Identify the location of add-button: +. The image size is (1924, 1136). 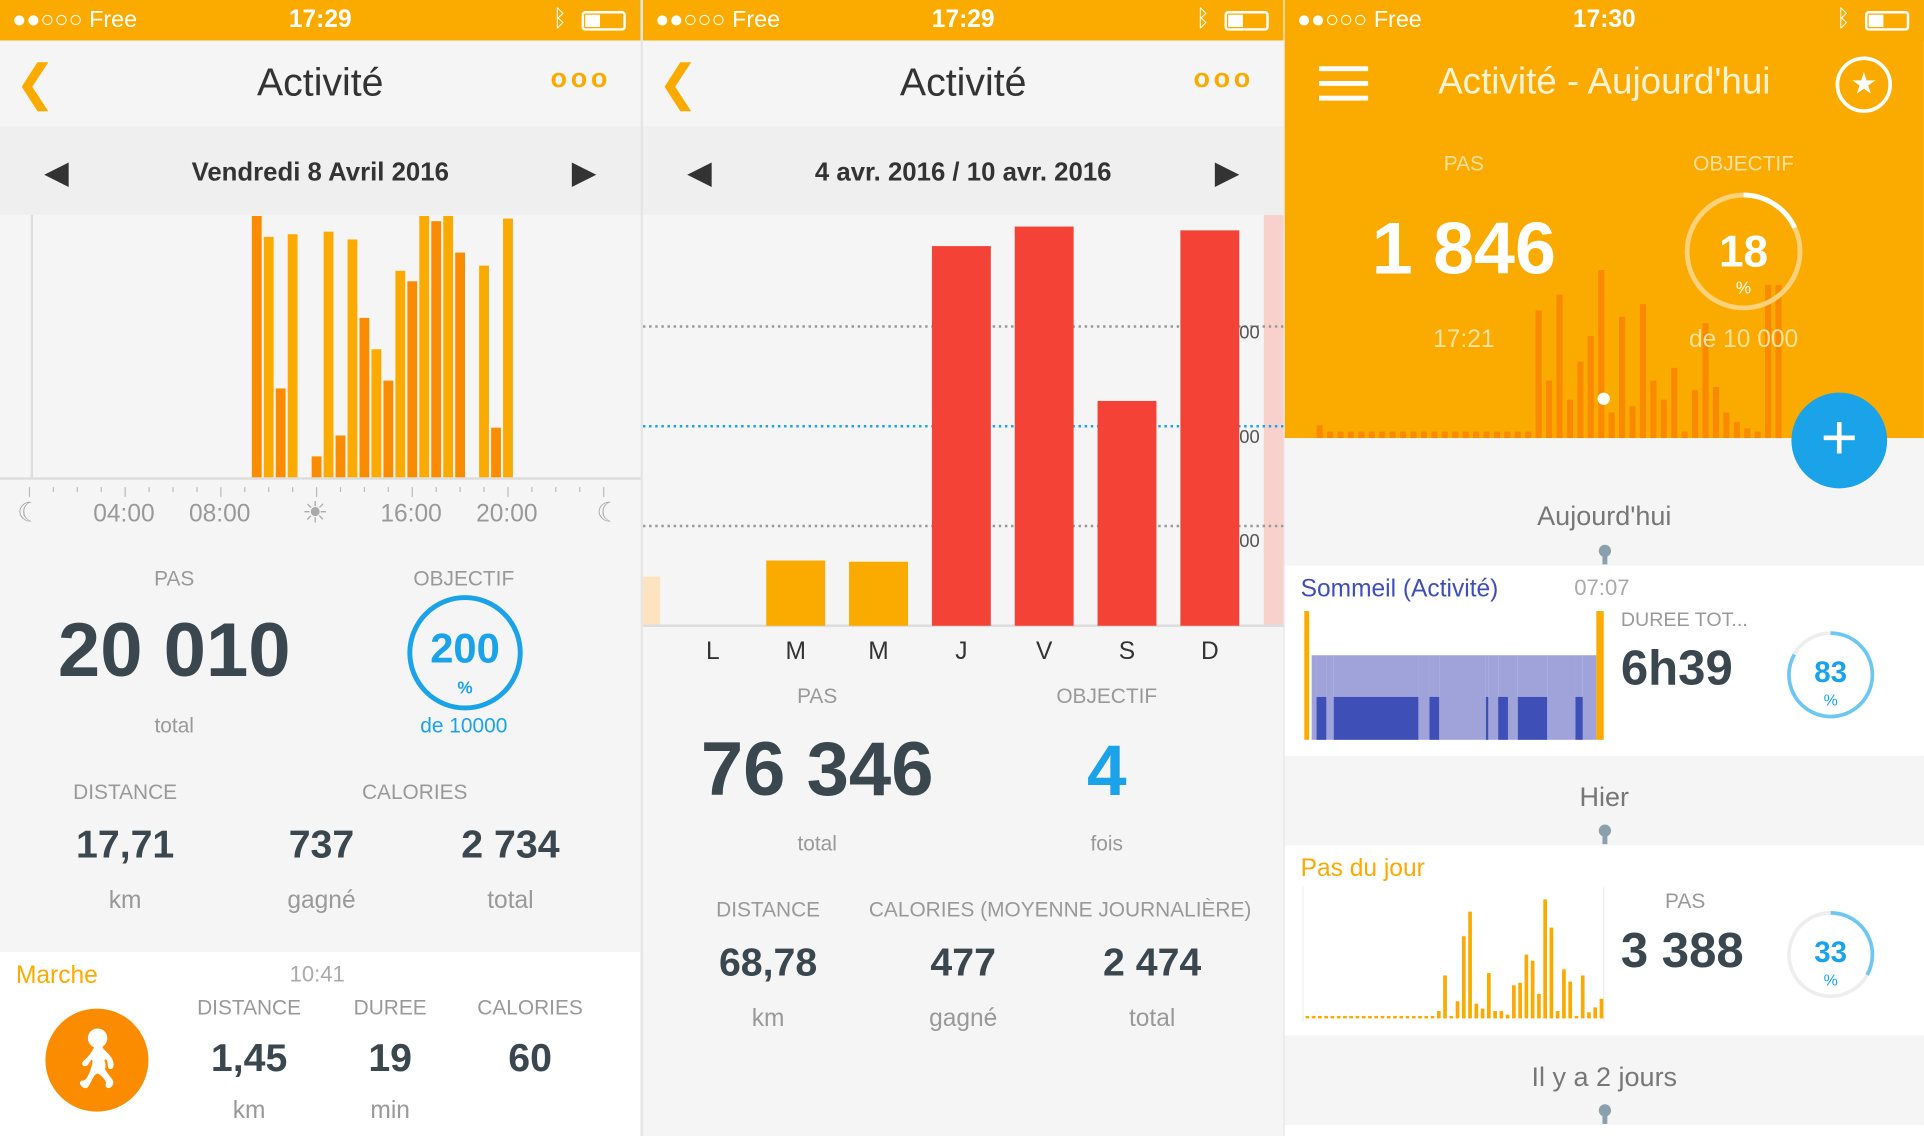
(1839, 440).